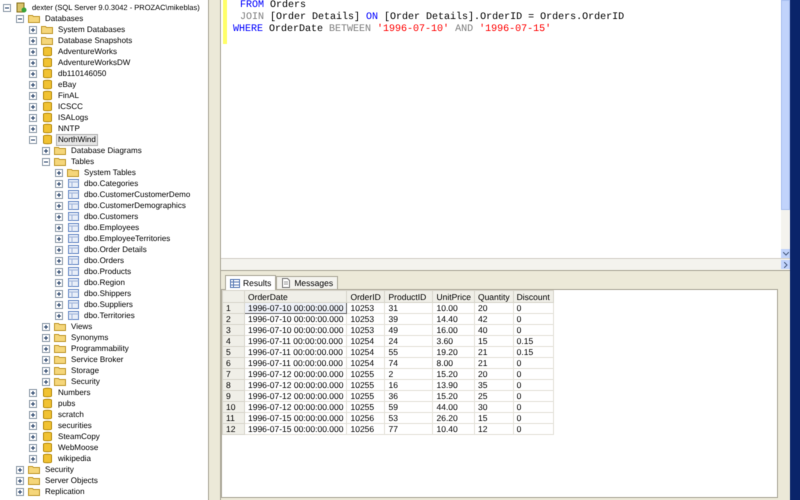  I want to click on column-header: UnitPrice, so click(453, 296).